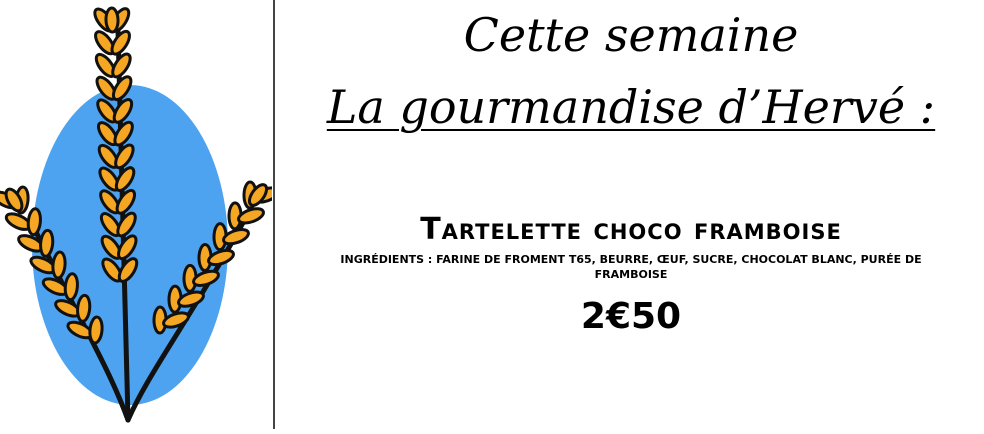 The width and height of the screenshot is (984, 434). Describe the element at coordinates (631, 35) in the screenshot. I see `heading-this-week: Cette semaine` at that location.